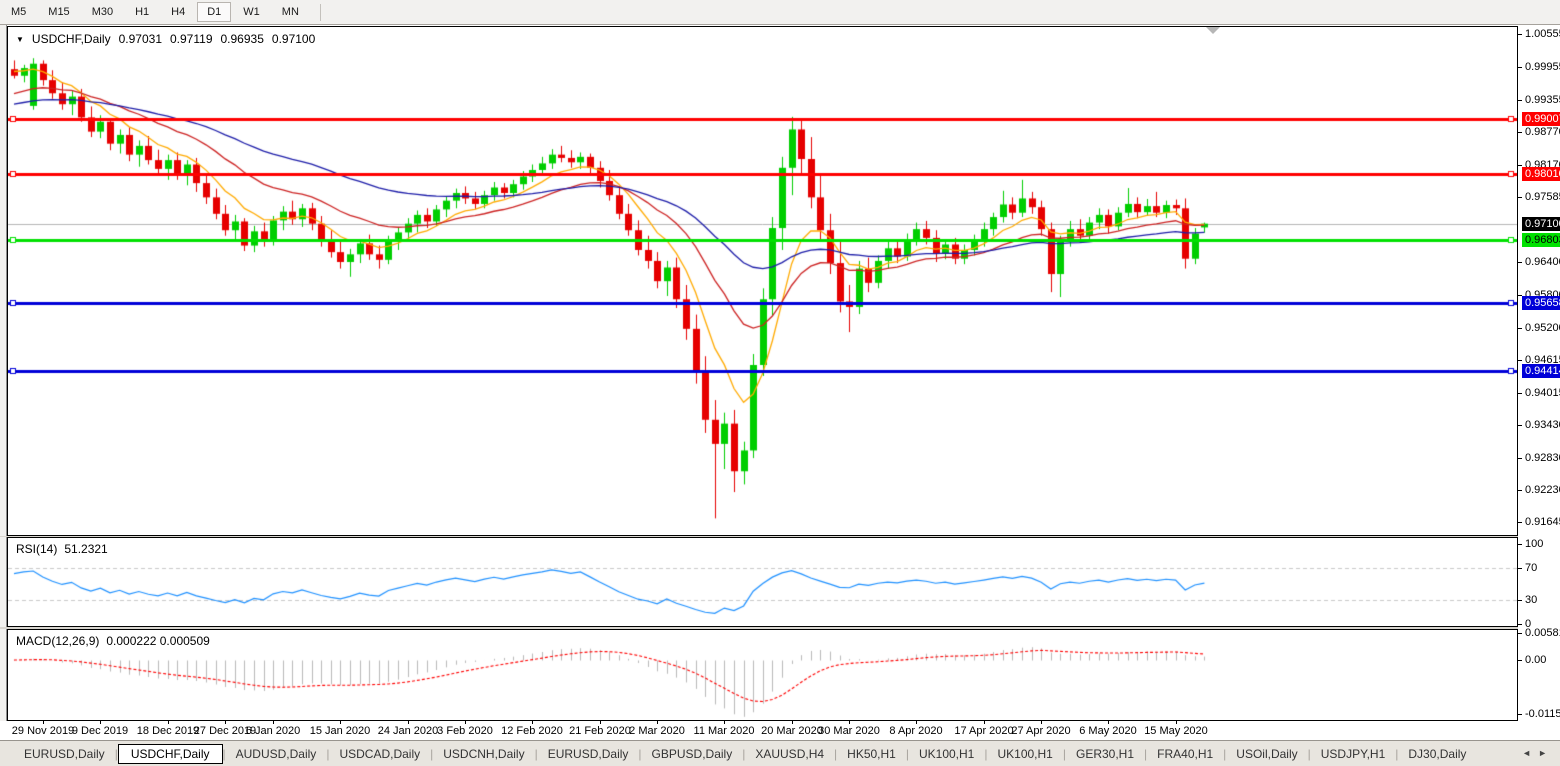 The image size is (1560, 766). Describe the element at coordinates (379, 754) in the screenshot. I see `tab-usdcad-daily: USDCAD,Daily` at that location.